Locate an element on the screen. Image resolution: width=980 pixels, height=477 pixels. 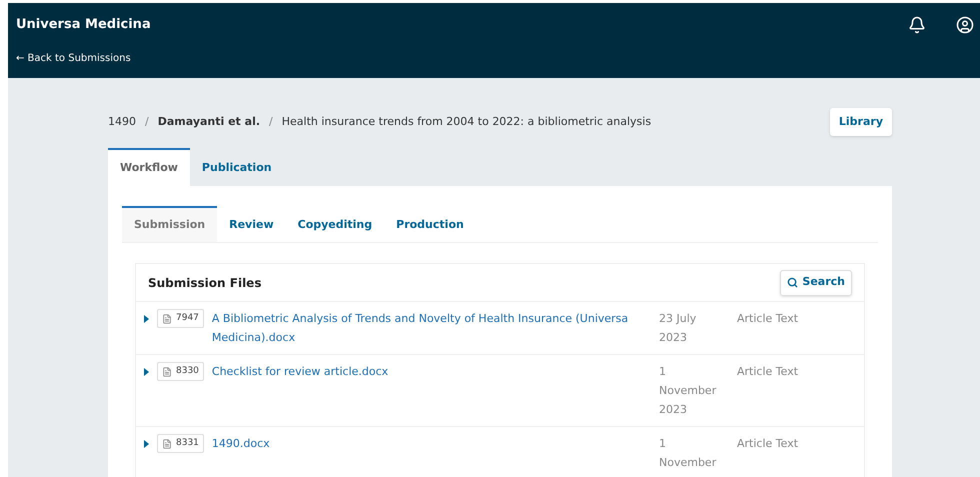
stage-tab: Submission is located at coordinates (170, 224).